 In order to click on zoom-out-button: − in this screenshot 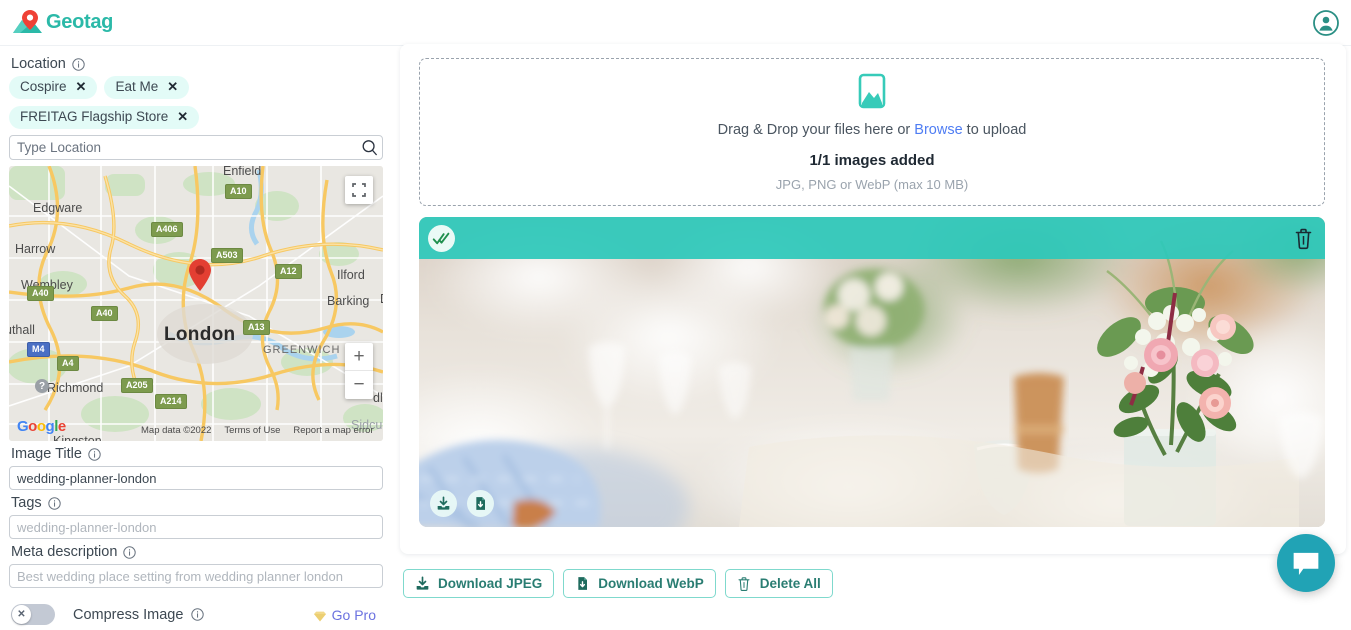, I will do `click(359, 385)`.